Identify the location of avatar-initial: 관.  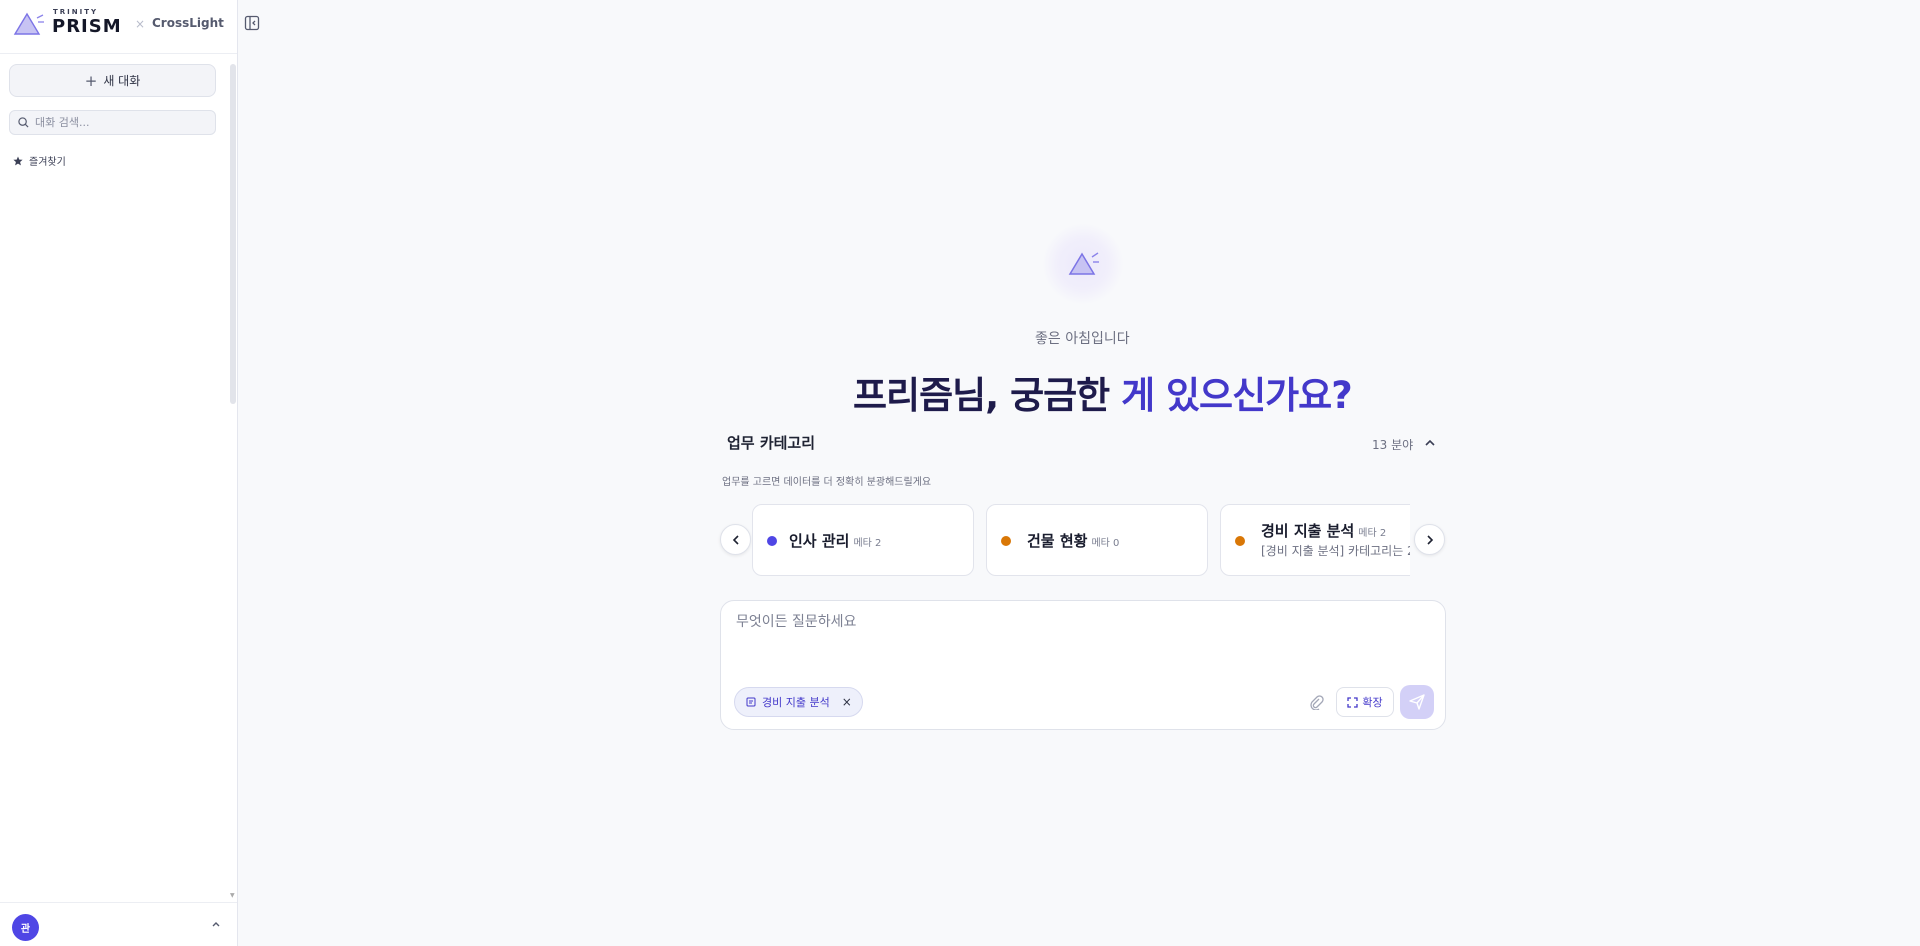
(25, 929).